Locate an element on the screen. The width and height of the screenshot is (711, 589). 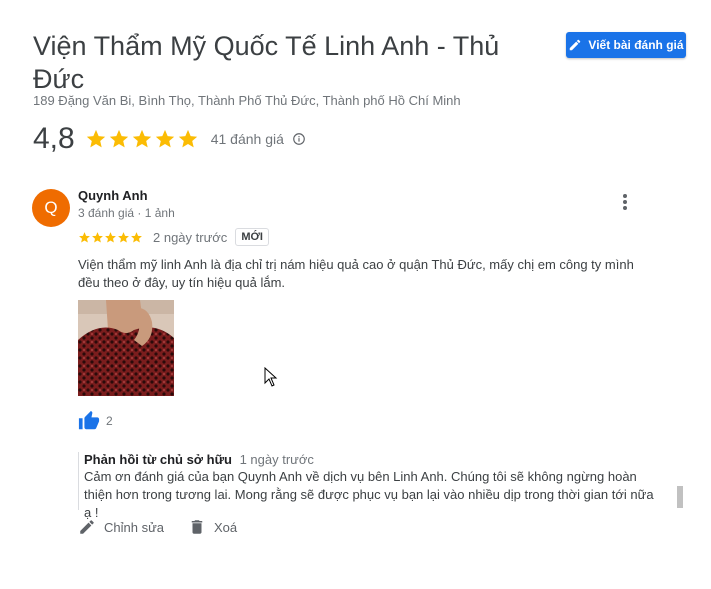
thumbs-up-icon is located at coordinates (89, 420).